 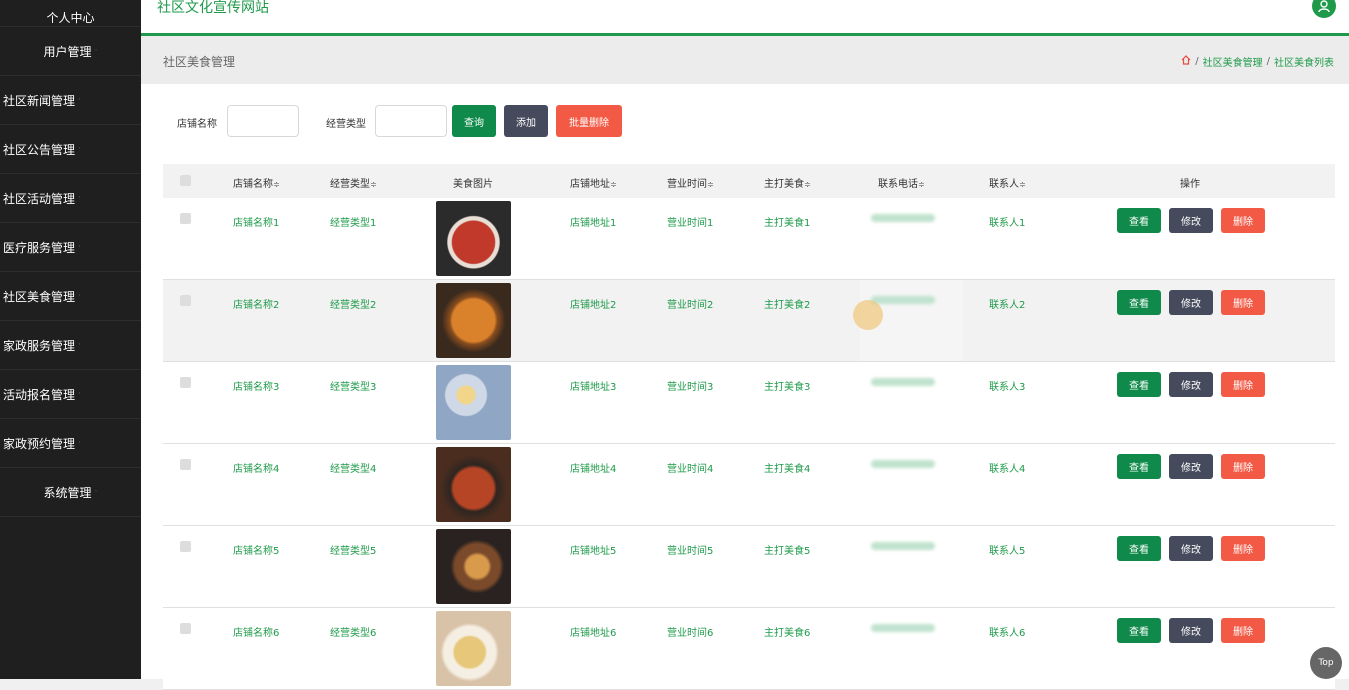 I want to click on cell-signature-dish: 主打美食2, so click(x=787, y=305).